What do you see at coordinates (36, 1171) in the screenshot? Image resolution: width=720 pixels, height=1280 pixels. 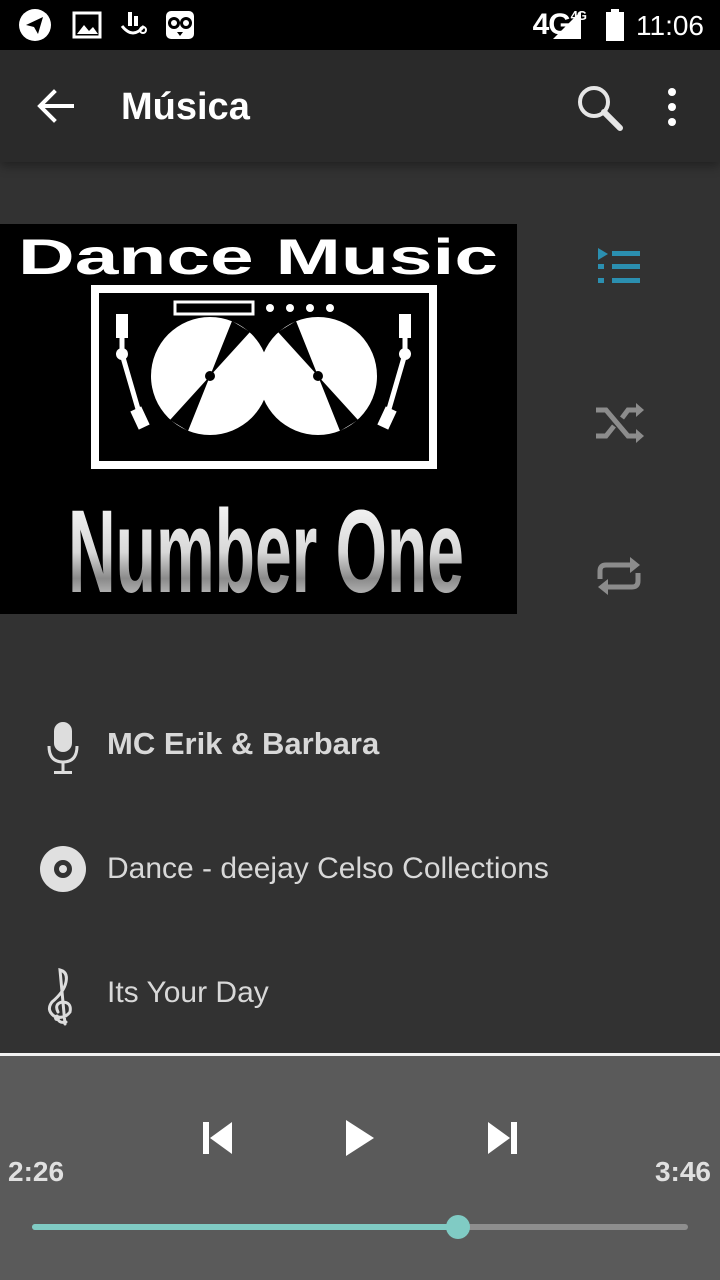 I see `elapsed-time: 2:26` at bounding box center [36, 1171].